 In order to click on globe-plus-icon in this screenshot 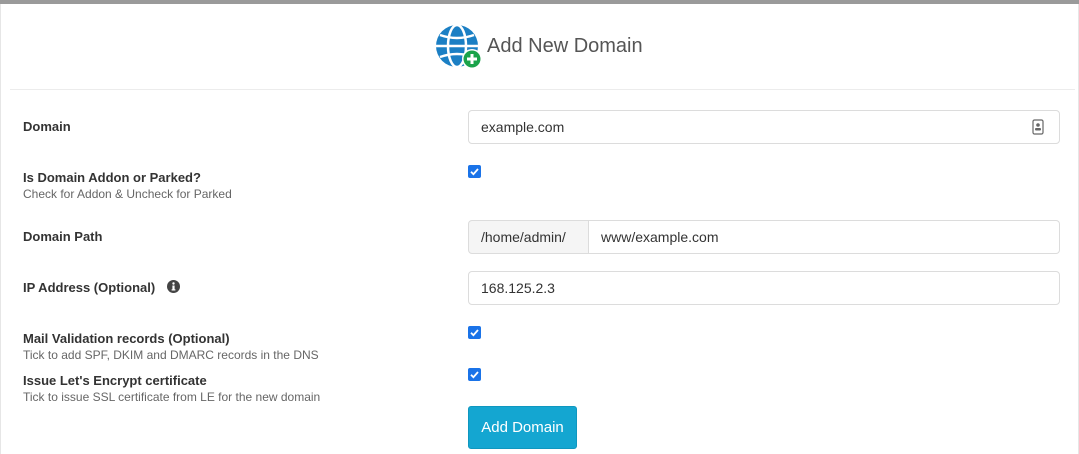, I will do `click(459, 46)`.